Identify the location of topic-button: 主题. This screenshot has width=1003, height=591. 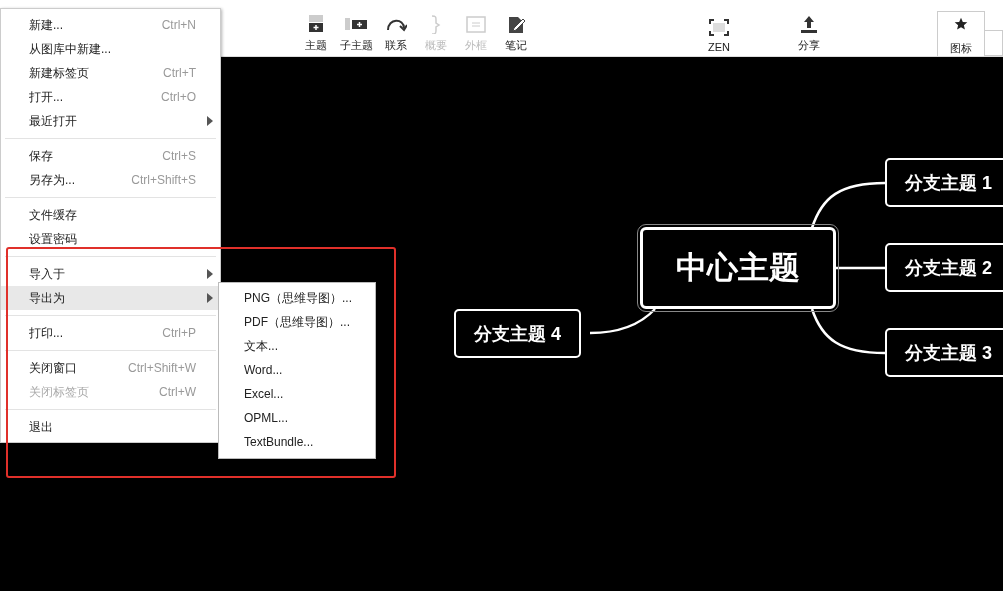
(316, 35).